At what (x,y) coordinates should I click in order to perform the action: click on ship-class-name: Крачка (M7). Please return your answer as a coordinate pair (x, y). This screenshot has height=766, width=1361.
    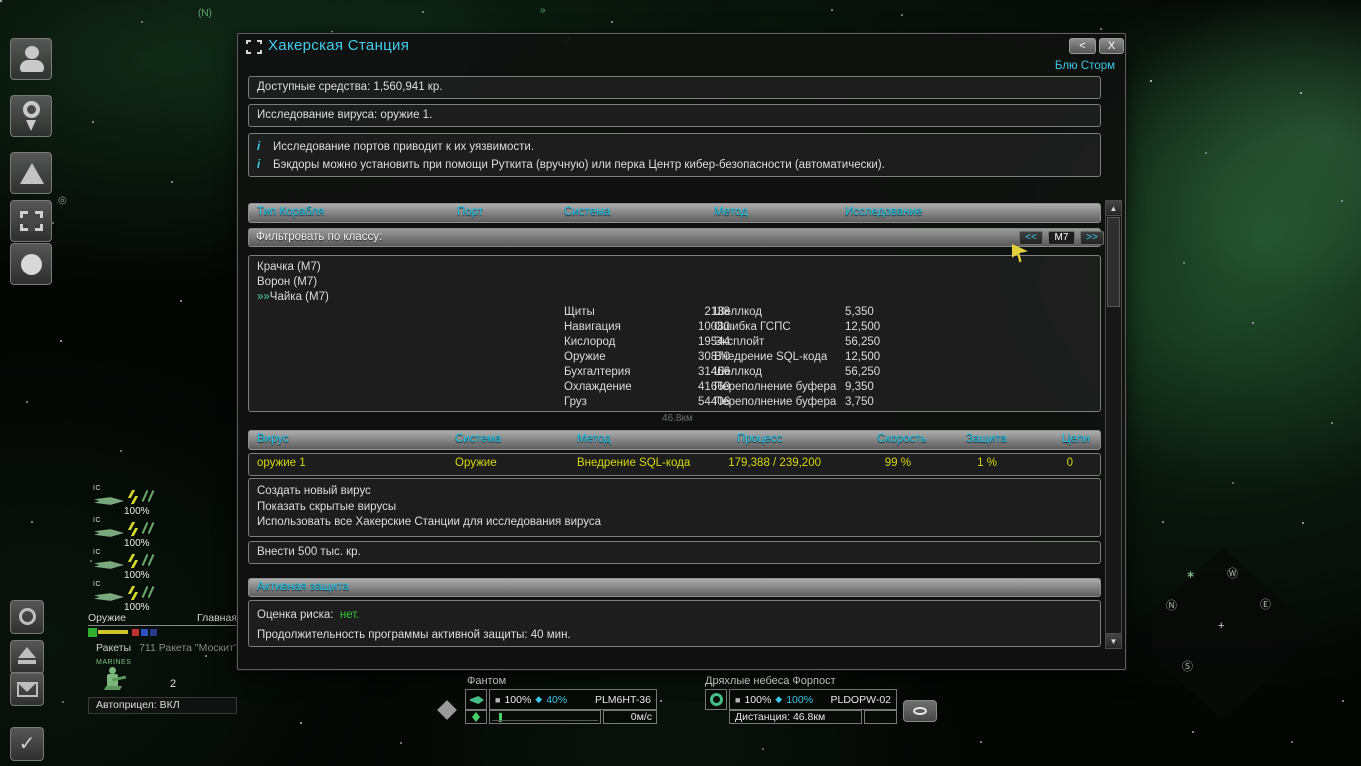
    Looking at the image, I should click on (289, 267).